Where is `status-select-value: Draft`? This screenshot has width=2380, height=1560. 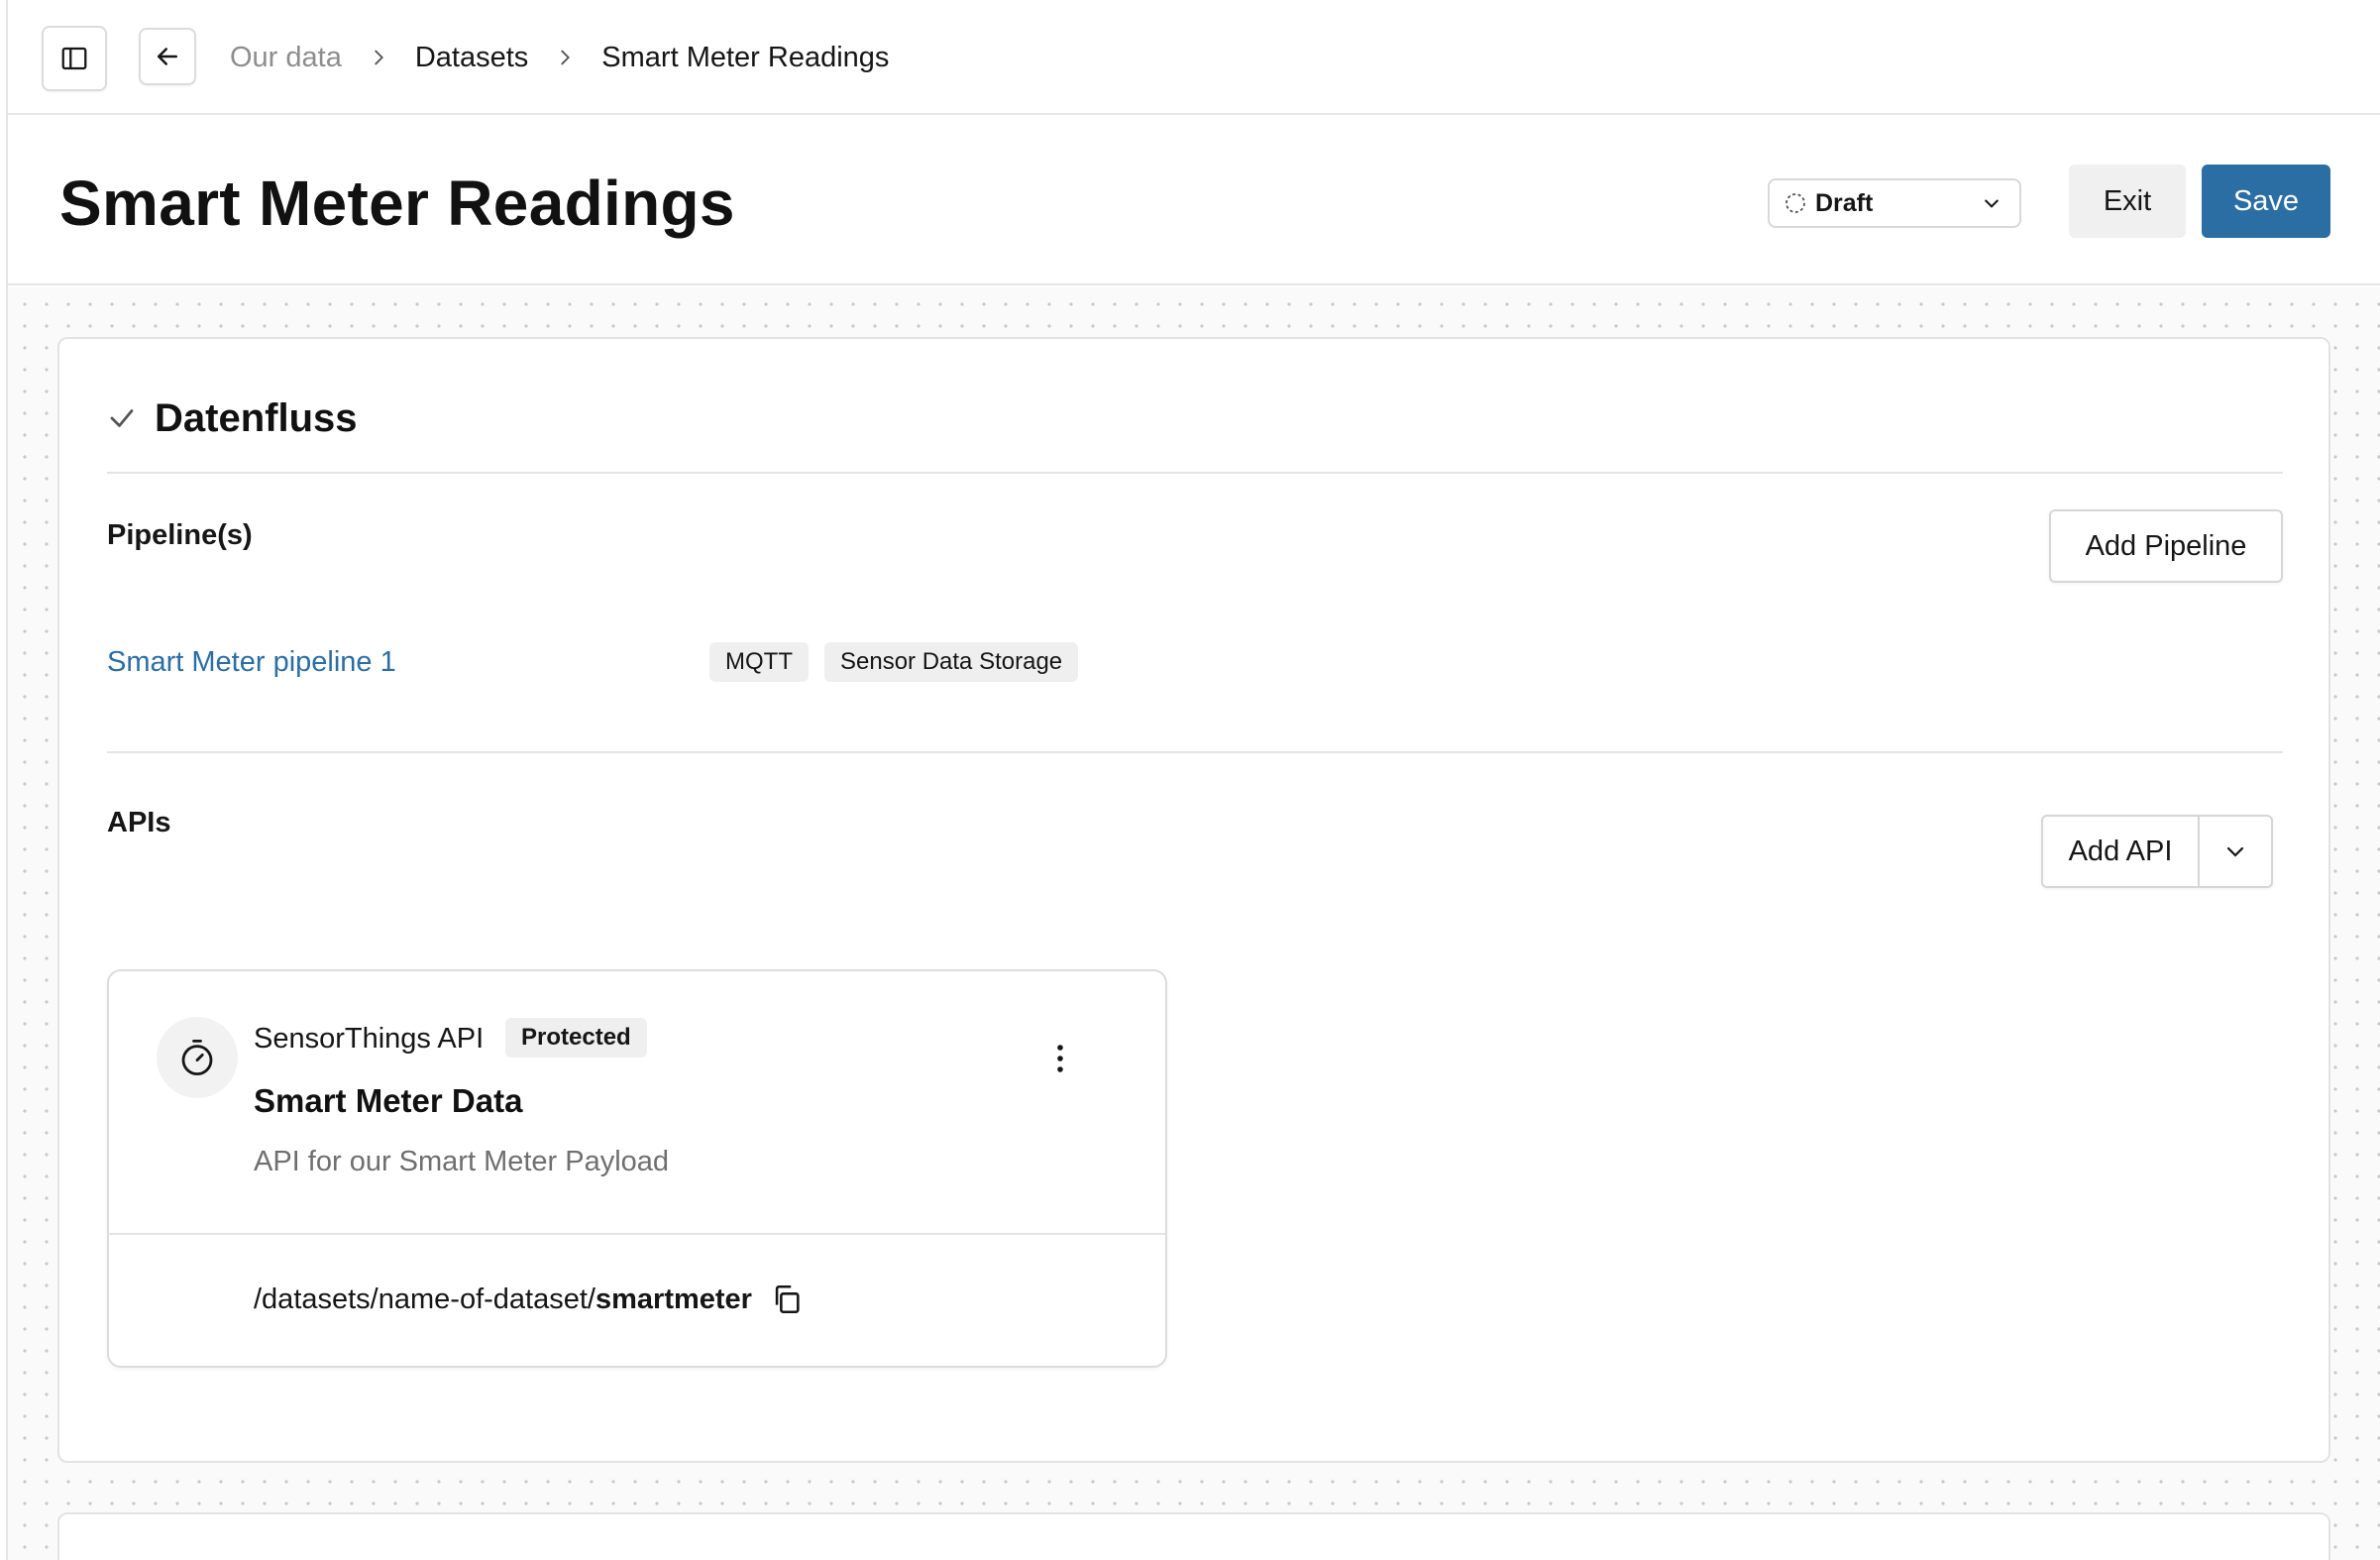
status-select-value: Draft is located at coordinates (1844, 202).